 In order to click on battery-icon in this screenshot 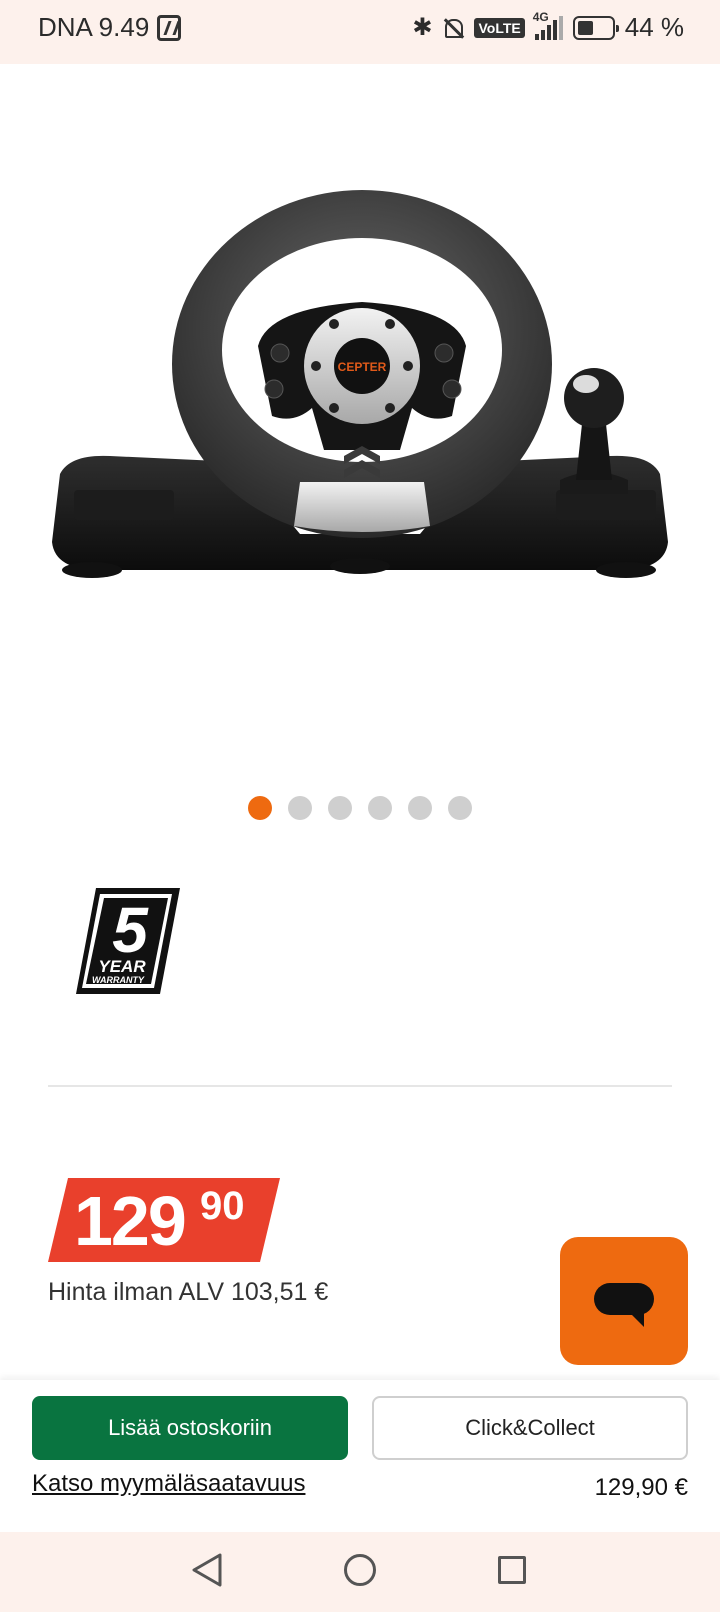, I will do `click(595, 27)`.